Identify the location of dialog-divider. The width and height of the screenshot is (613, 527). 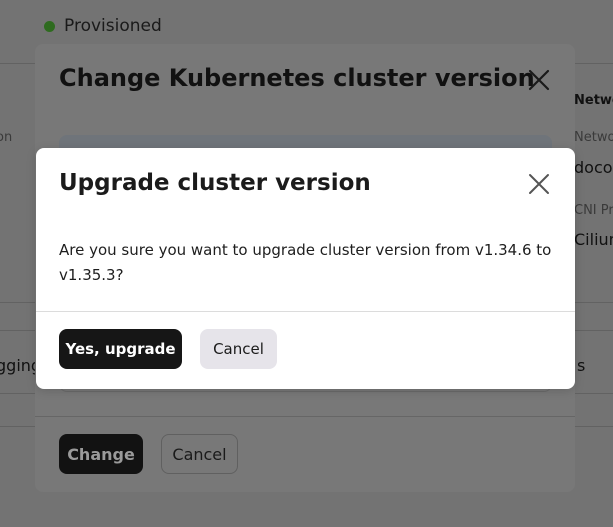
(305, 311).